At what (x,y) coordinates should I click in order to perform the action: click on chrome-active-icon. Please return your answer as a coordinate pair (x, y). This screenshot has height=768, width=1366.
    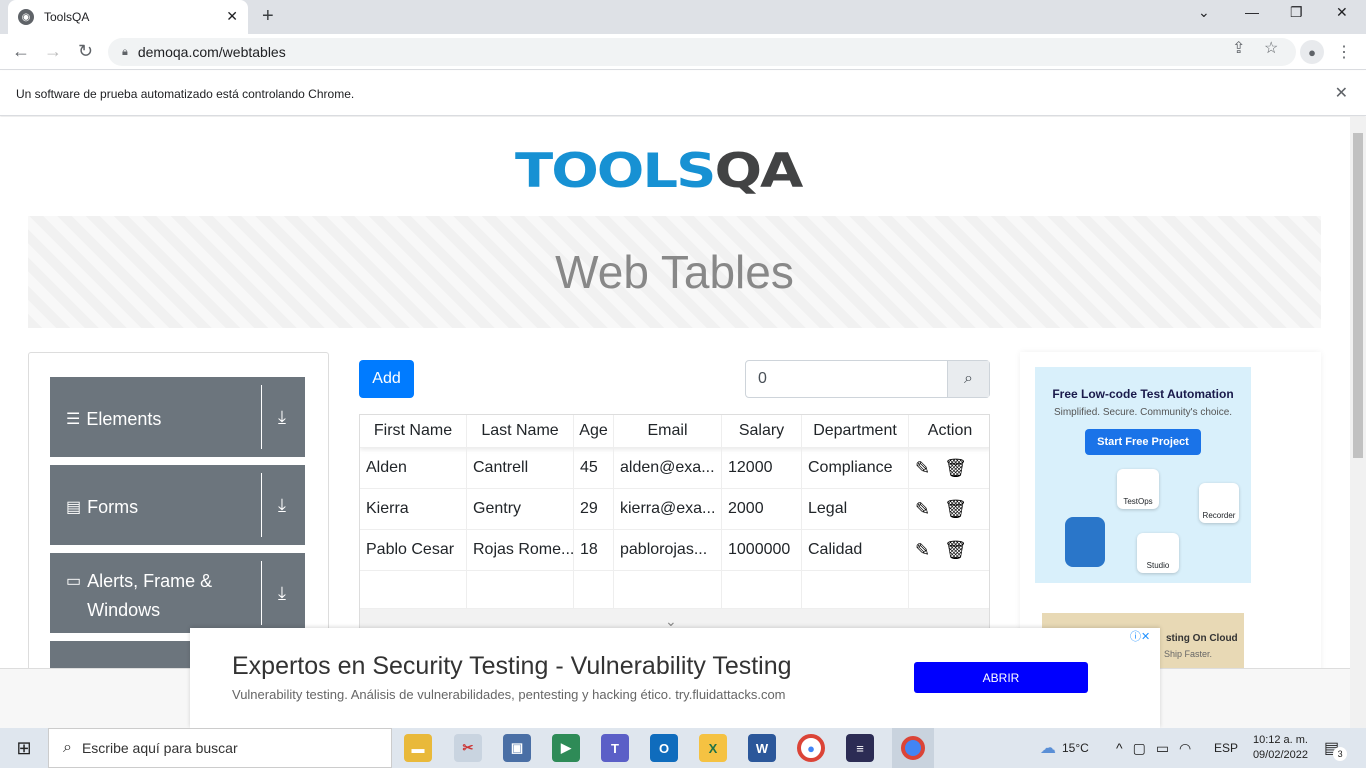
    Looking at the image, I should click on (913, 748).